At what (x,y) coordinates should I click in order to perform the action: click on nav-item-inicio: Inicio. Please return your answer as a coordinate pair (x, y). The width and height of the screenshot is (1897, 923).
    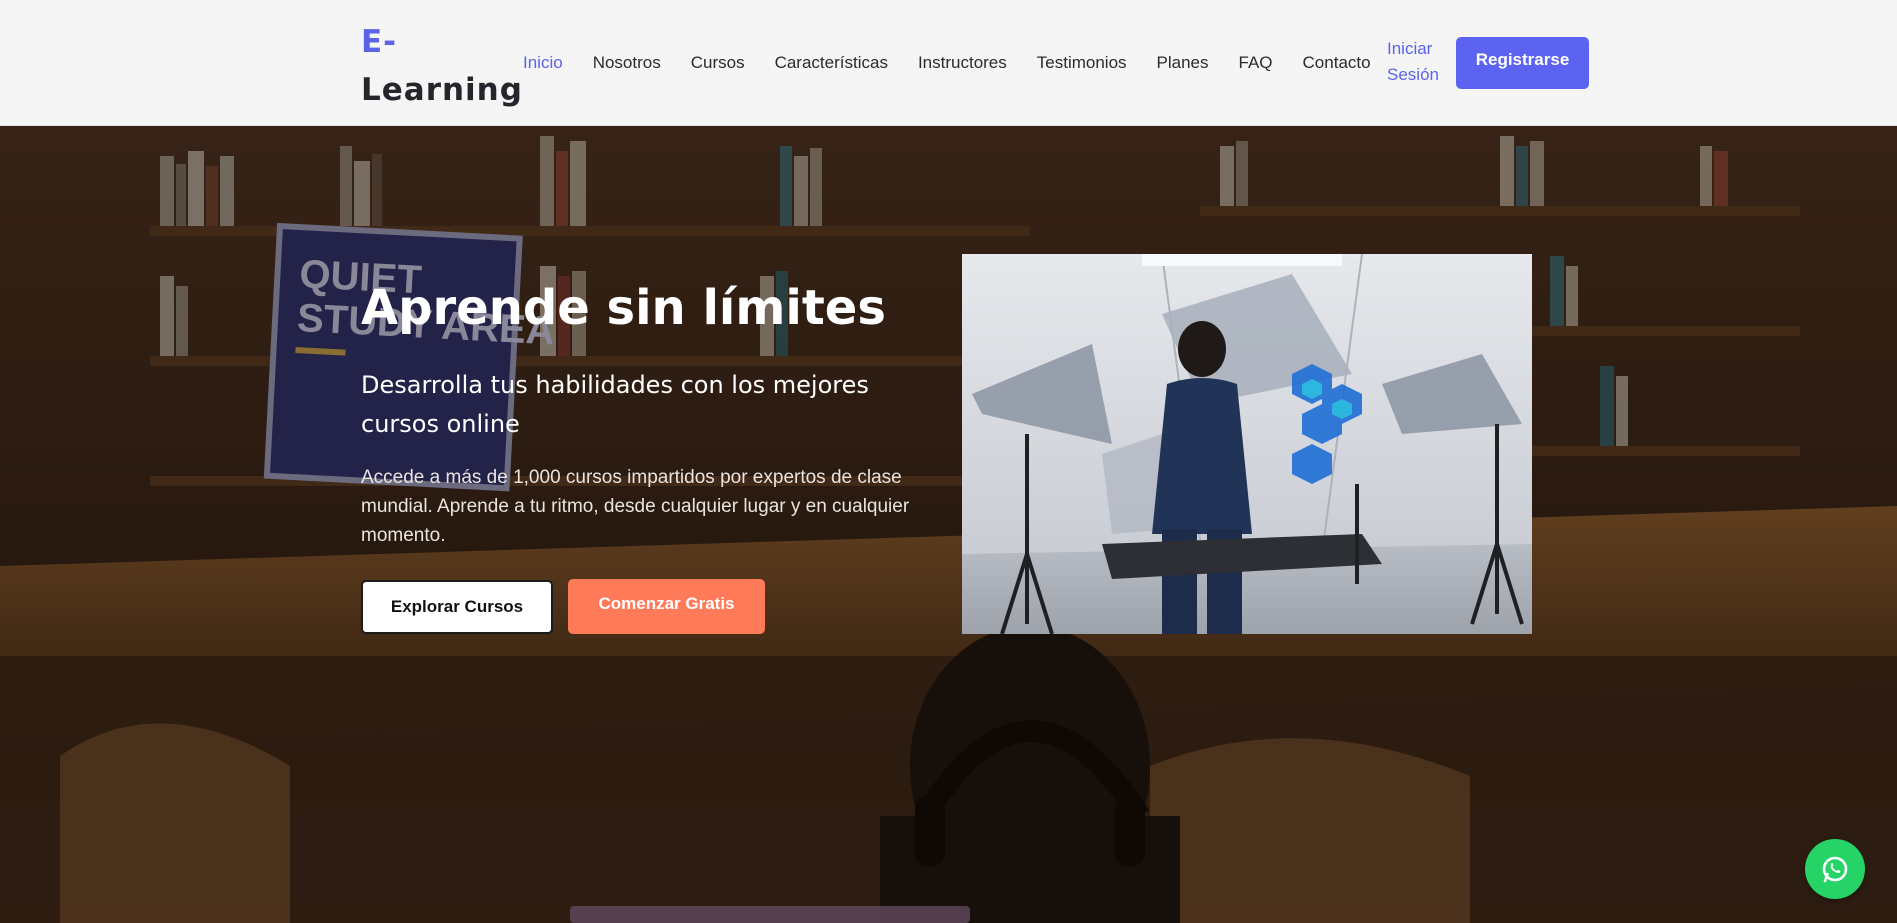
    Looking at the image, I should click on (543, 63).